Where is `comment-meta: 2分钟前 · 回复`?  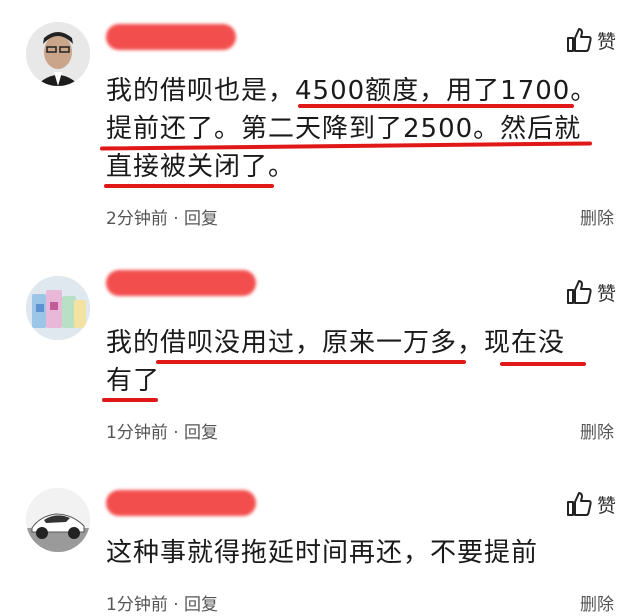 comment-meta: 2分钟前 · 回复 is located at coordinates (162, 219).